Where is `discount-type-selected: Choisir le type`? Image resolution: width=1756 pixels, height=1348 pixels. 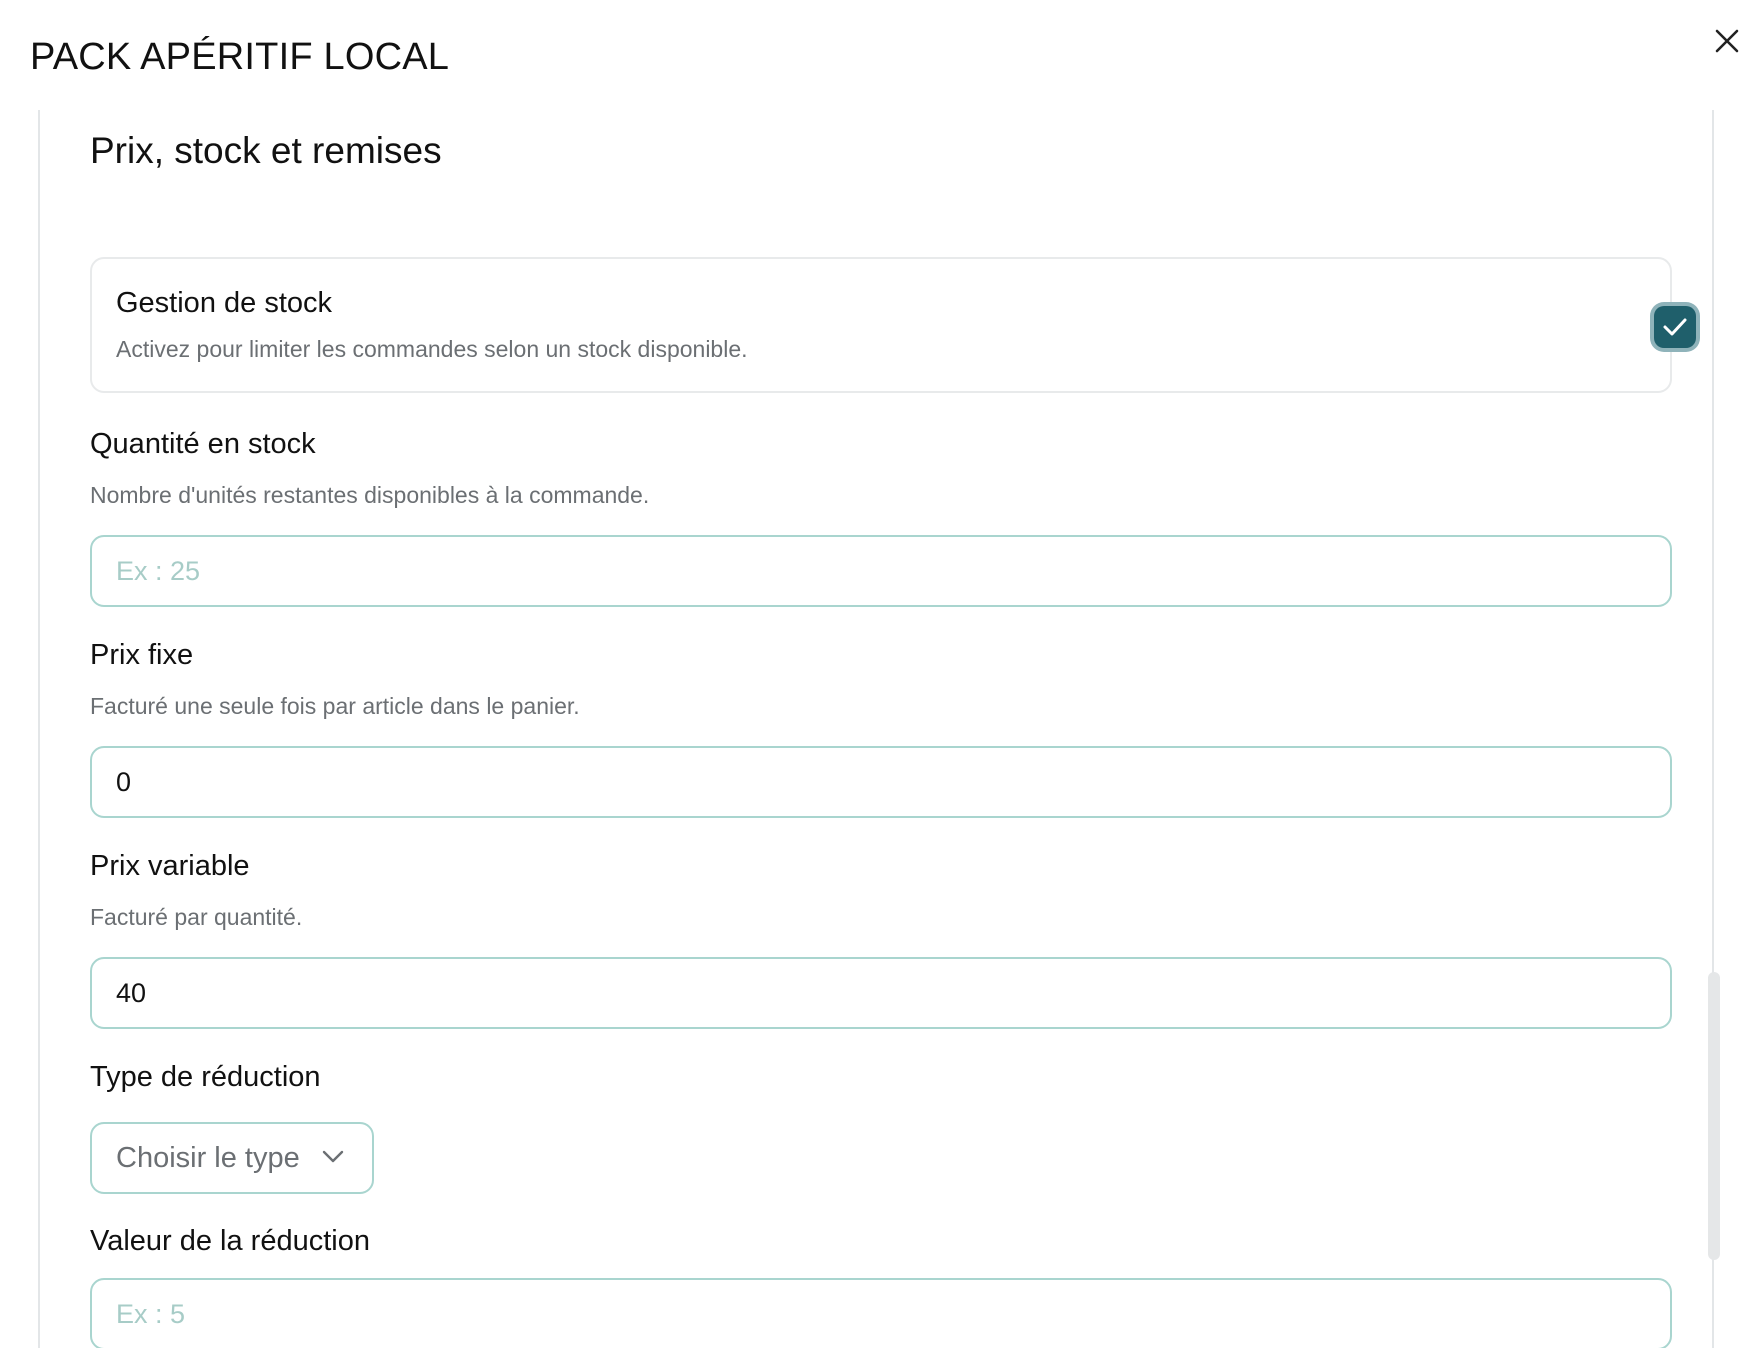
discount-type-selected: Choisir le type is located at coordinates (208, 1158).